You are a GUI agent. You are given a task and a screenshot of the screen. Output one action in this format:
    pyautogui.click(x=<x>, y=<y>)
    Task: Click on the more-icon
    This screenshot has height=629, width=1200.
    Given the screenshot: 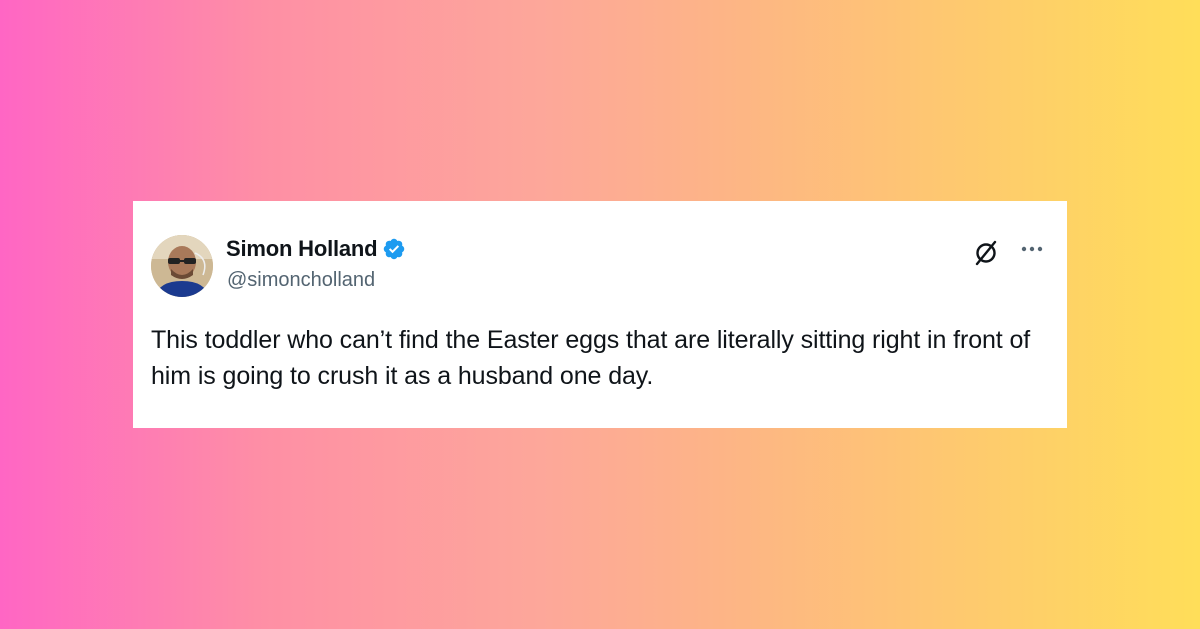 What is the action you would take?
    pyautogui.click(x=1032, y=249)
    